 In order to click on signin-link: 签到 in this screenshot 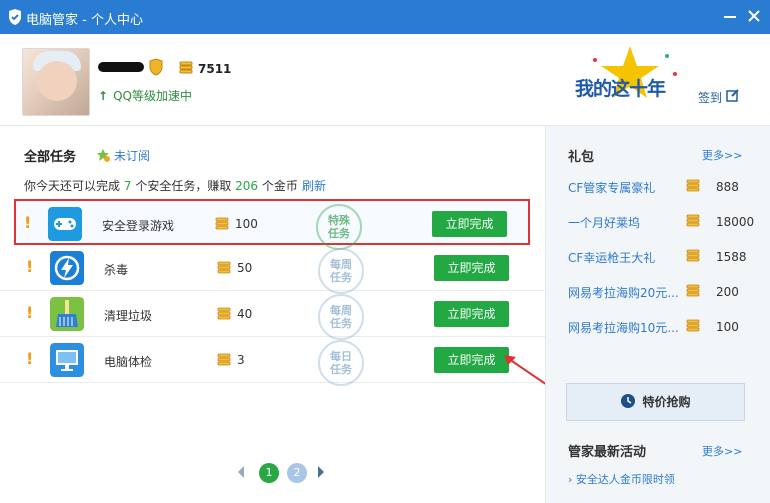, I will do `click(718, 97)`.